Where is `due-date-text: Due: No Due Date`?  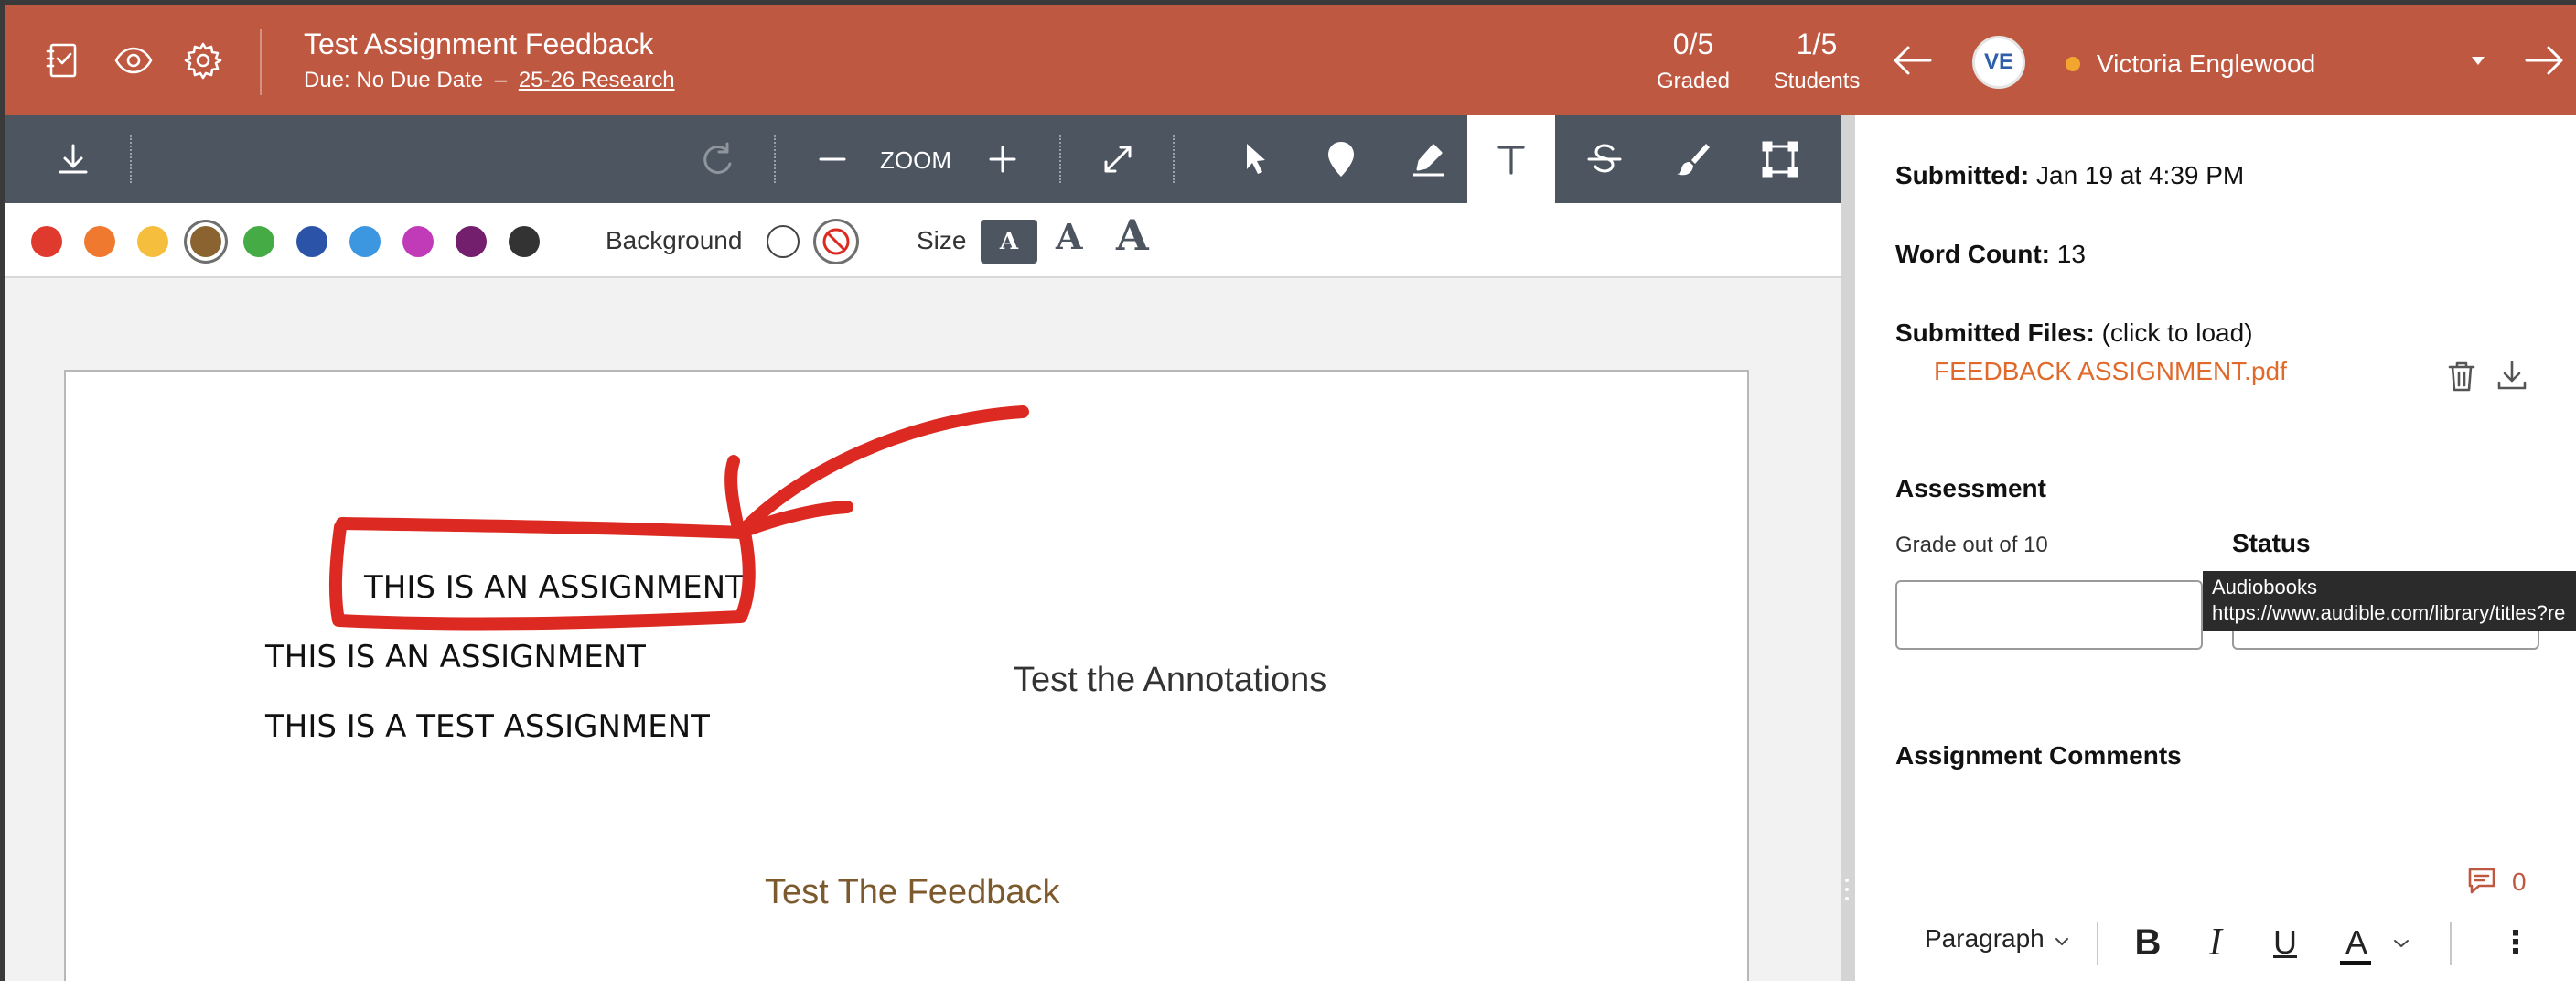
due-date-text: Due: No Due Date is located at coordinates (394, 80).